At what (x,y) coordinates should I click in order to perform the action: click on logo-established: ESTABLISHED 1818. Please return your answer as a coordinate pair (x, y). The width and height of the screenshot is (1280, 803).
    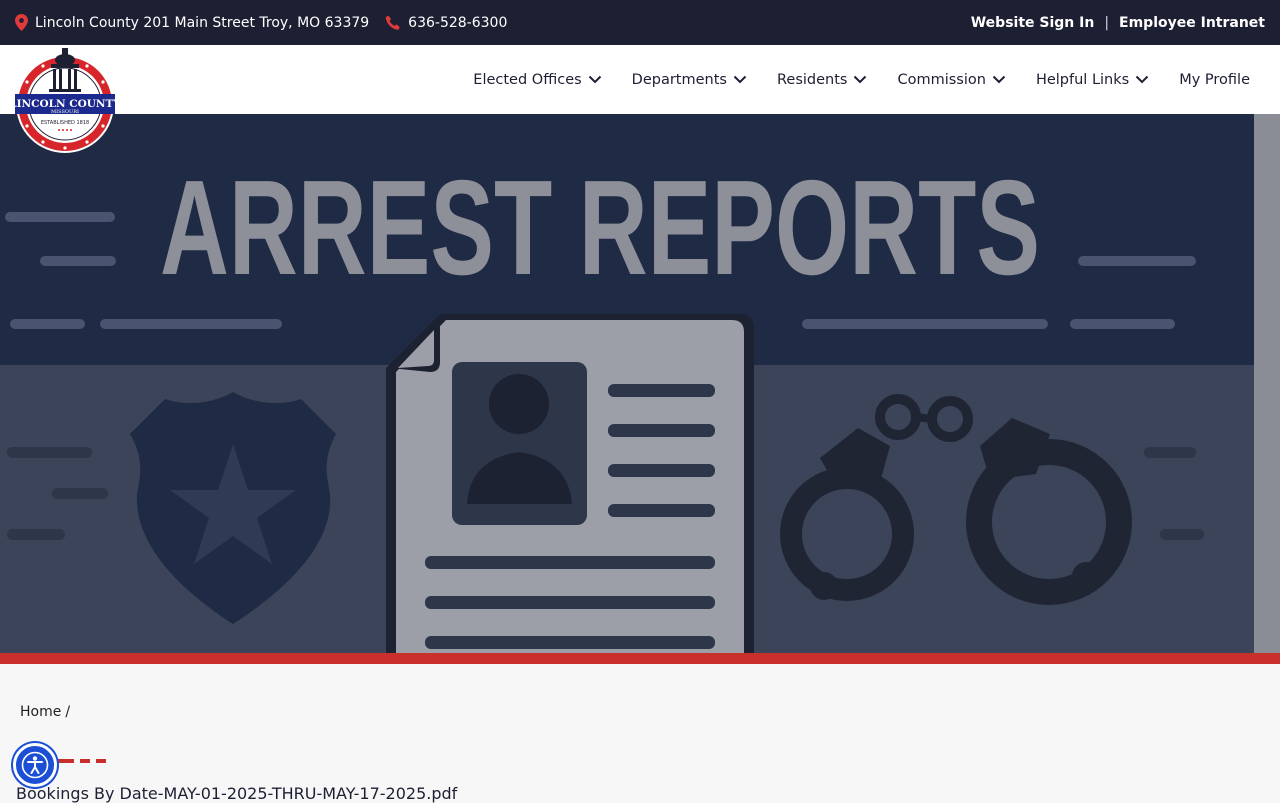
    Looking at the image, I should click on (65, 123).